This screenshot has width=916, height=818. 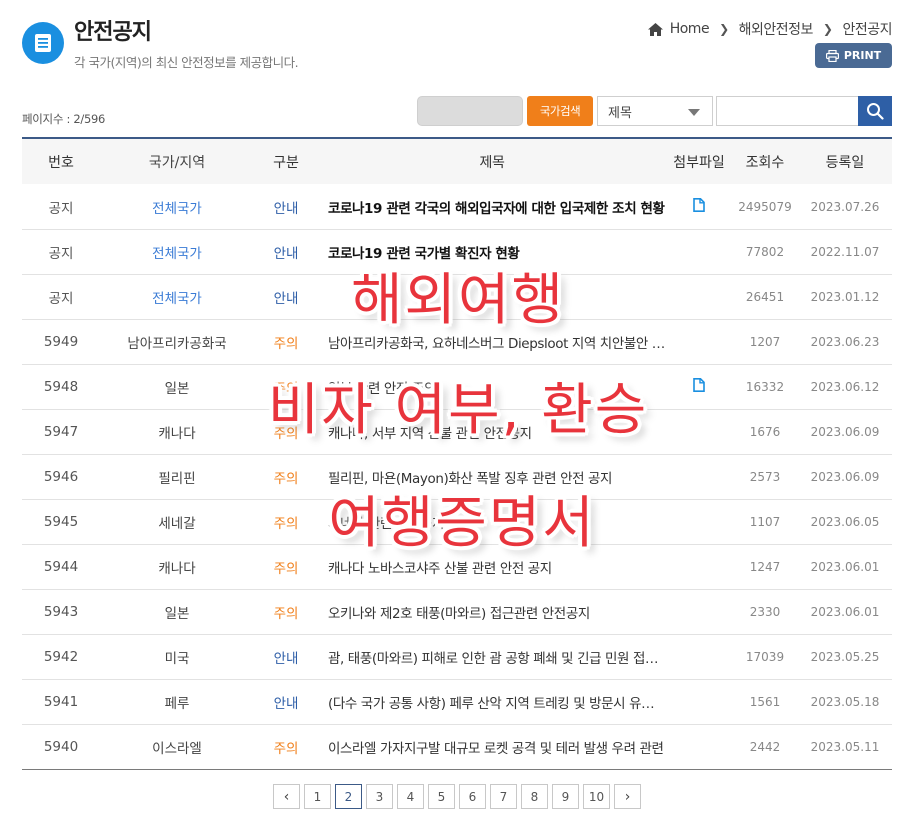 I want to click on row-attachment, so click(x=699, y=206).